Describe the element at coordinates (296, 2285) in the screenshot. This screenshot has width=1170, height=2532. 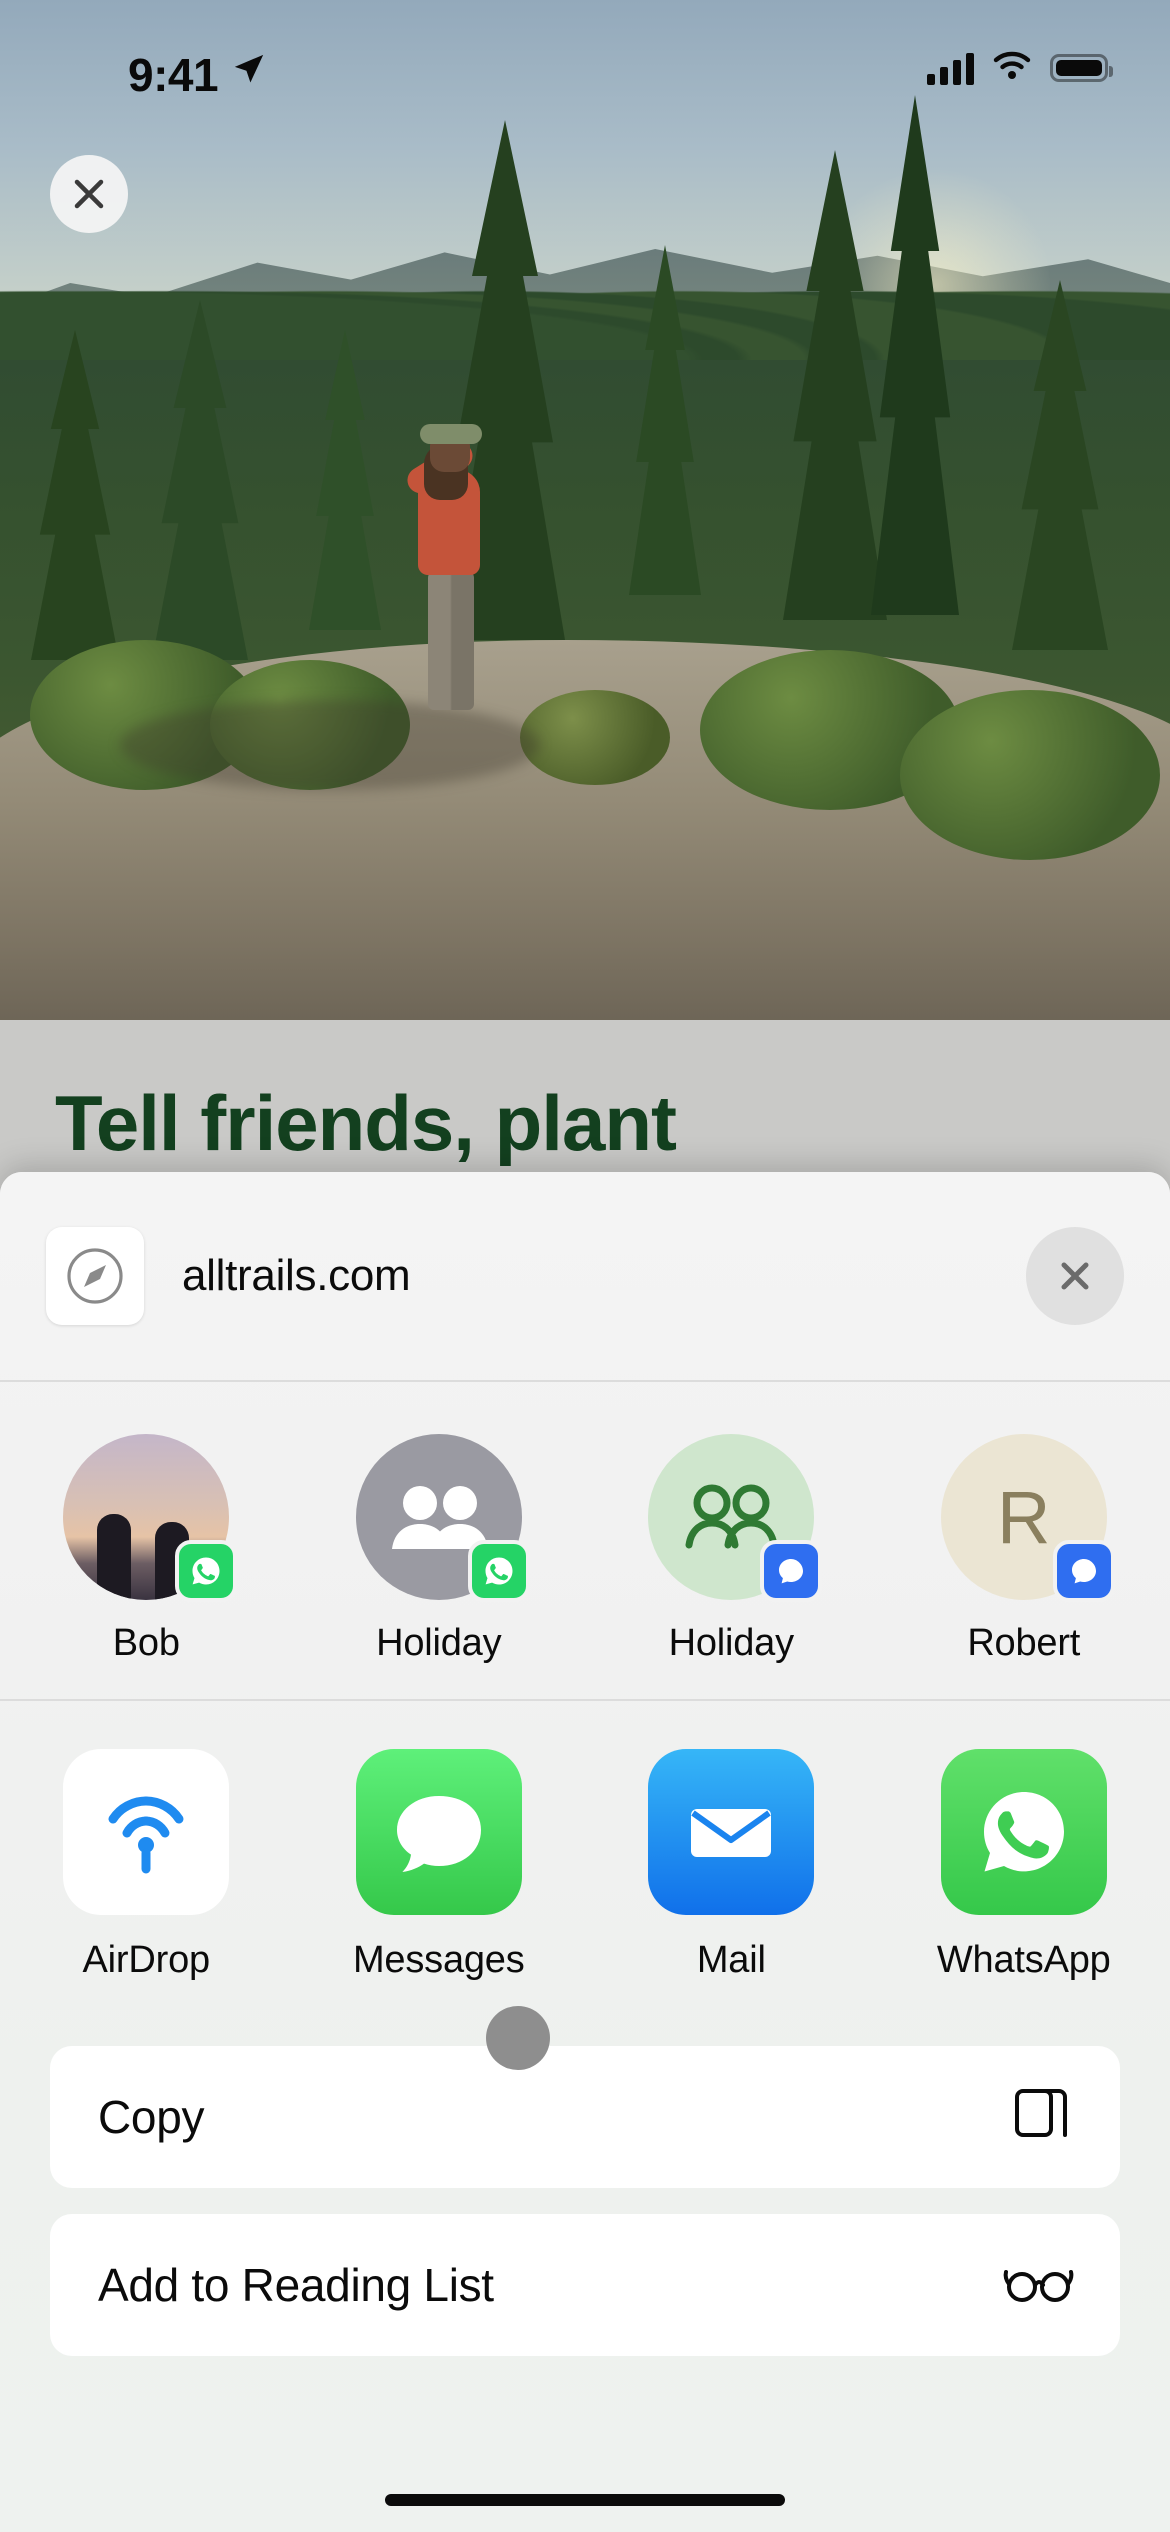
I see `action-label: Add to Reading List` at that location.